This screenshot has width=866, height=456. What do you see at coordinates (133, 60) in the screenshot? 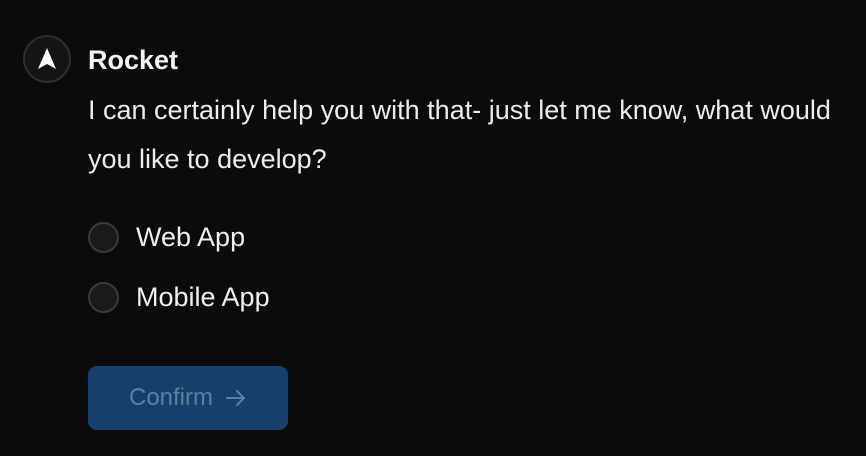
I see `sender-name: Rocket` at bounding box center [133, 60].